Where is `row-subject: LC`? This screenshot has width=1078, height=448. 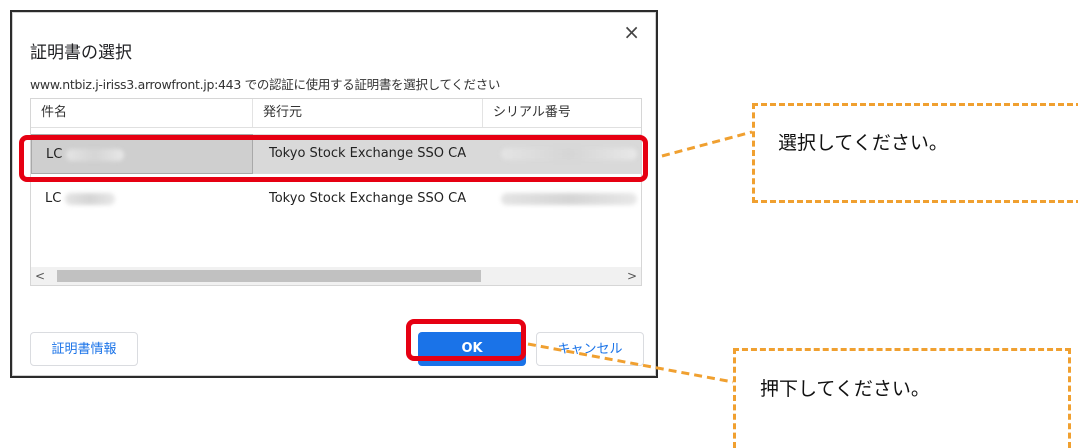 row-subject: LC is located at coordinates (142, 199).